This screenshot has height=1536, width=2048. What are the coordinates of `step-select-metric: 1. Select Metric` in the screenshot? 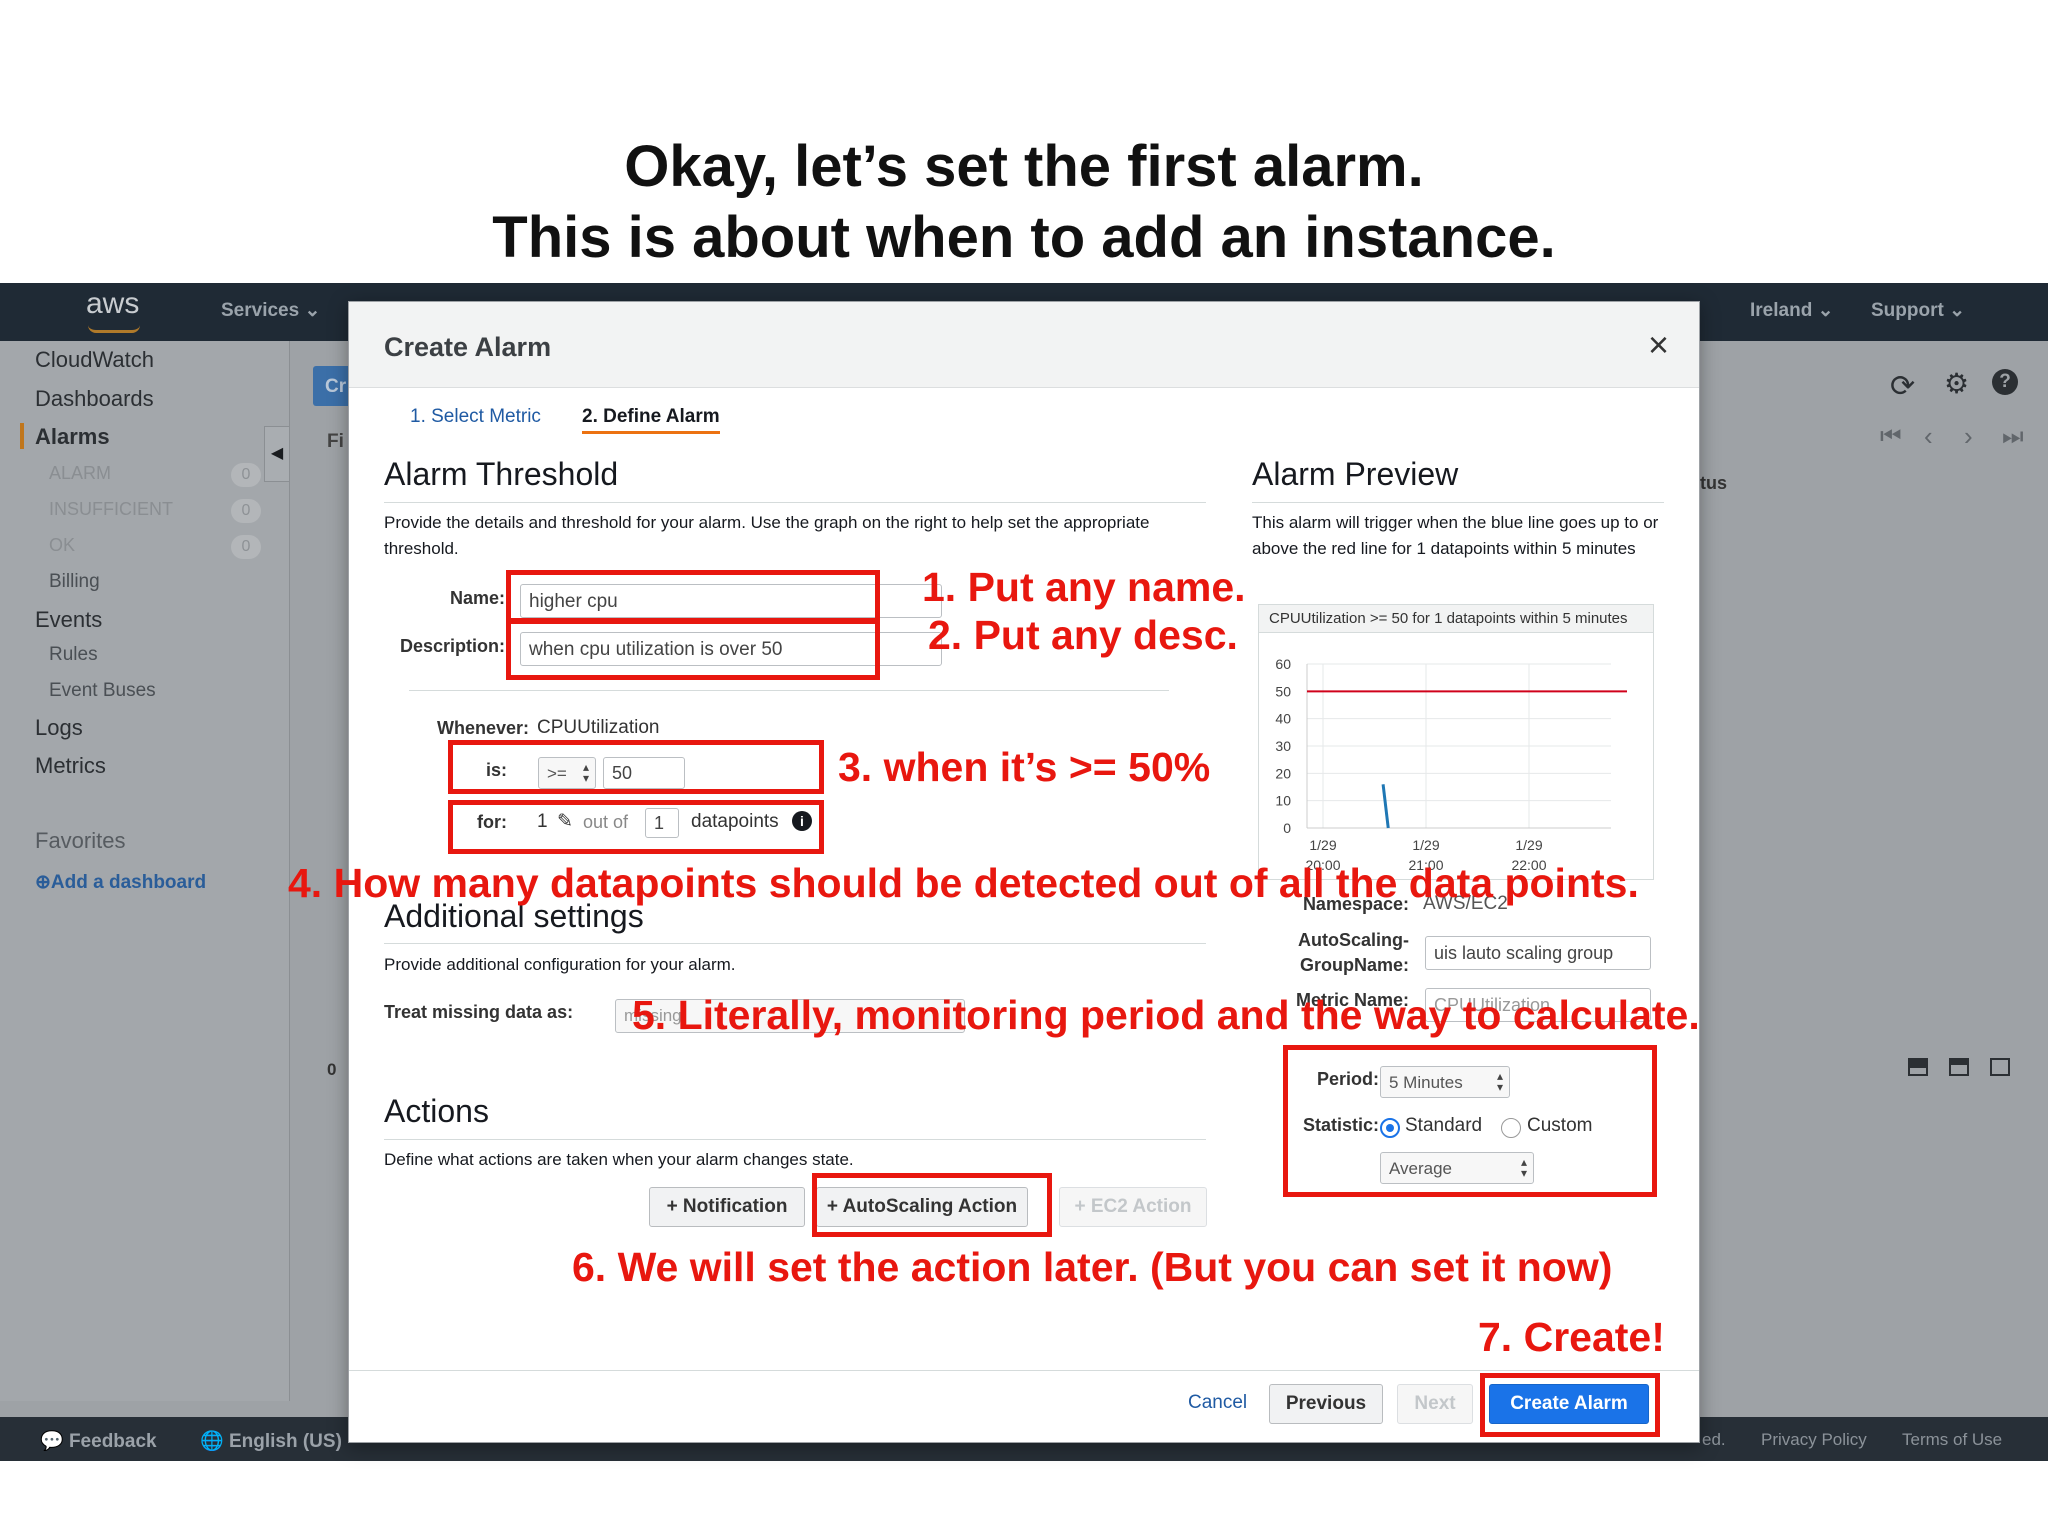 It's located at (475, 417).